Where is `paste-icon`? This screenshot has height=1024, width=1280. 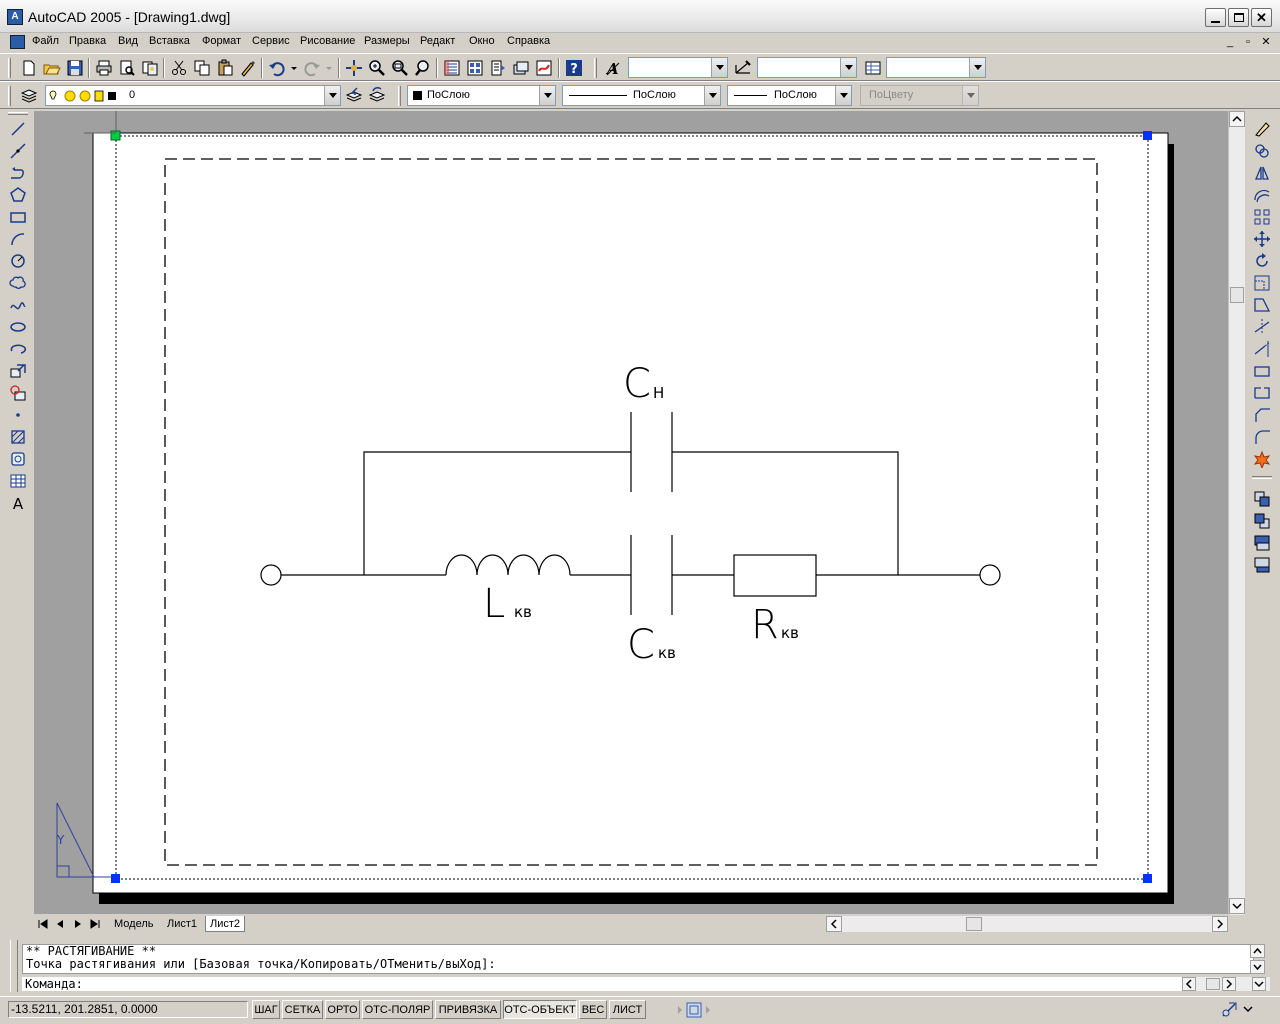
paste-icon is located at coordinates (225, 68).